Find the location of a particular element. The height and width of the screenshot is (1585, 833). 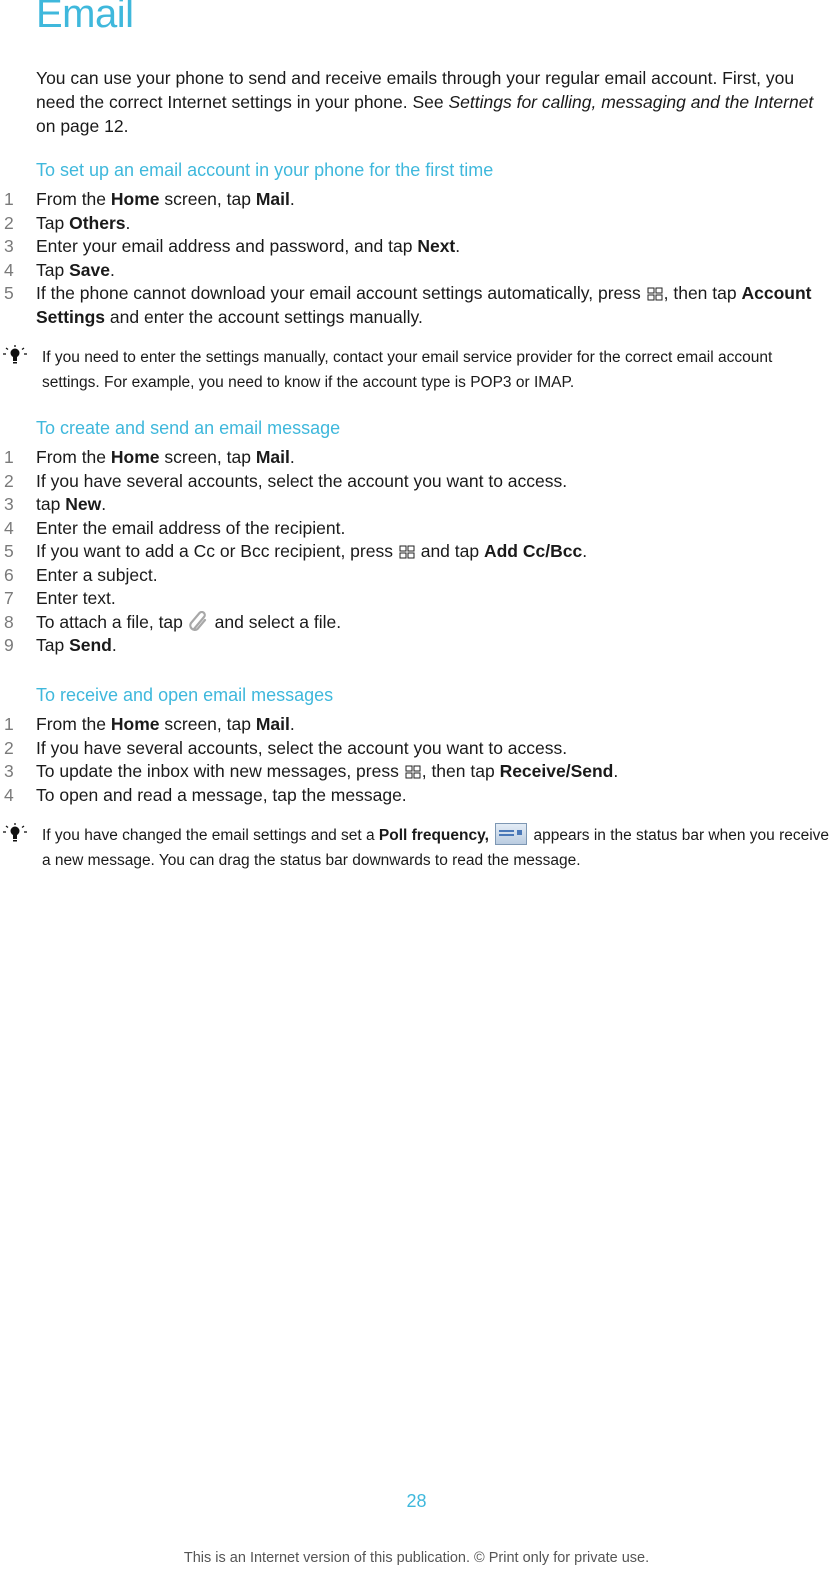

paperclip-icon is located at coordinates (197, 620).